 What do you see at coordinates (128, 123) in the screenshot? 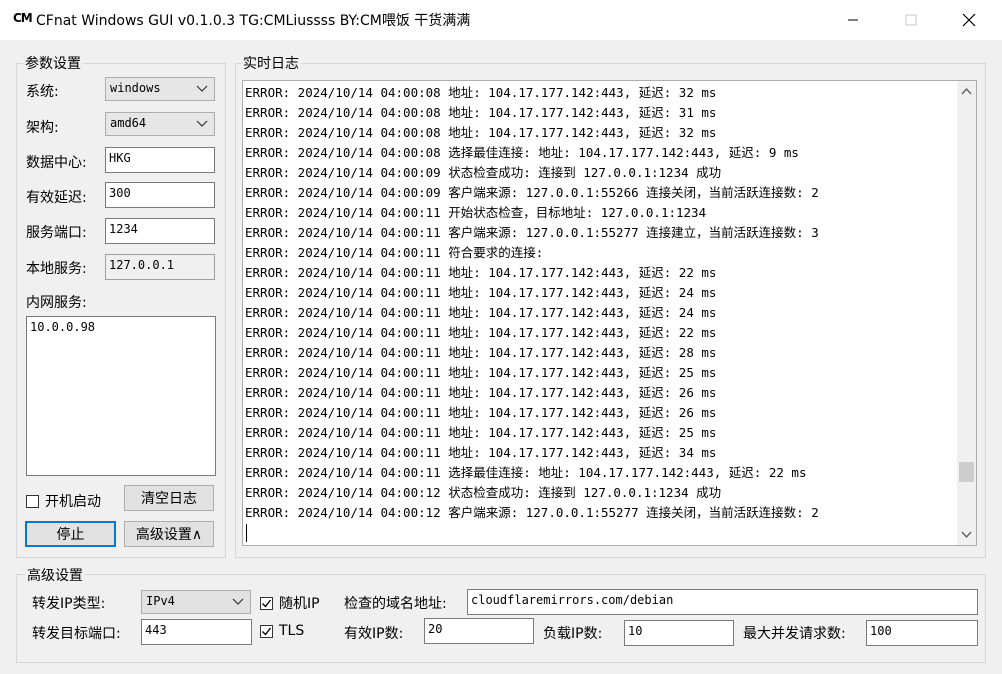
I see `arch-select-value: amd64` at bounding box center [128, 123].